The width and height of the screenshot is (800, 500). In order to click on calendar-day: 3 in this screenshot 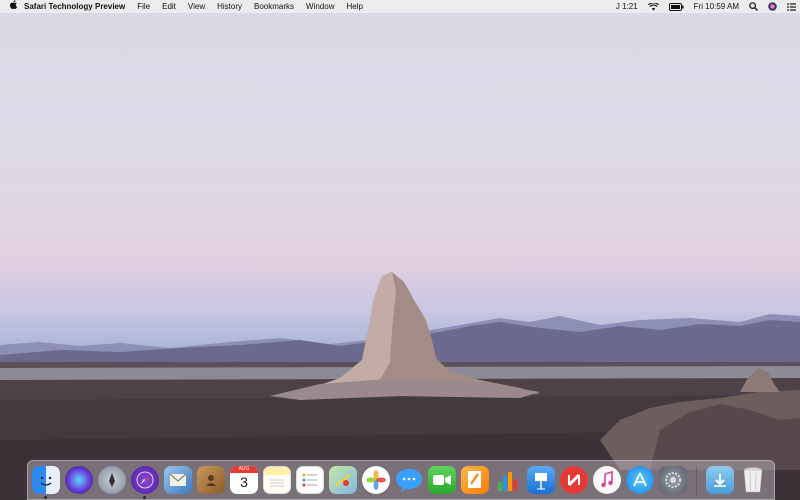, I will do `click(244, 482)`.